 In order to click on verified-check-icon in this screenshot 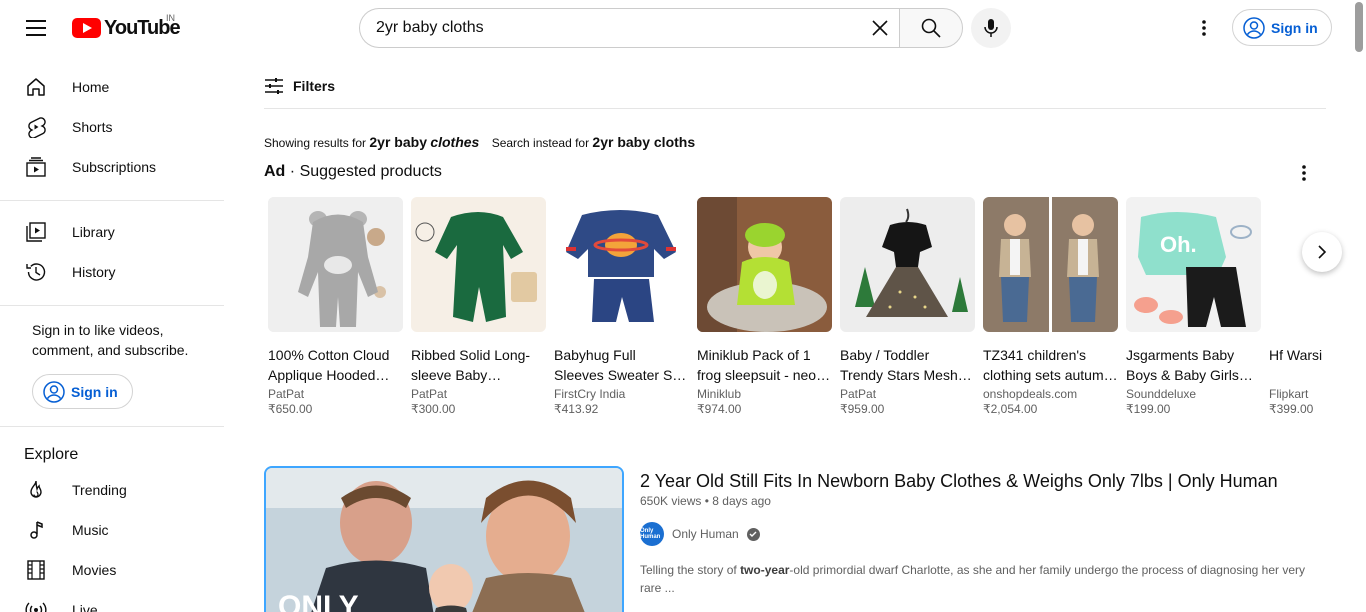, I will do `click(753, 534)`.